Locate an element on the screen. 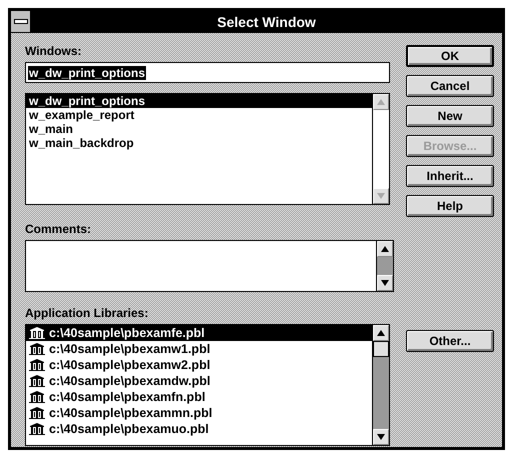 This screenshot has width=510, height=453. library-path: c:\40sample\pbexamfn.pbl is located at coordinates (127, 397).